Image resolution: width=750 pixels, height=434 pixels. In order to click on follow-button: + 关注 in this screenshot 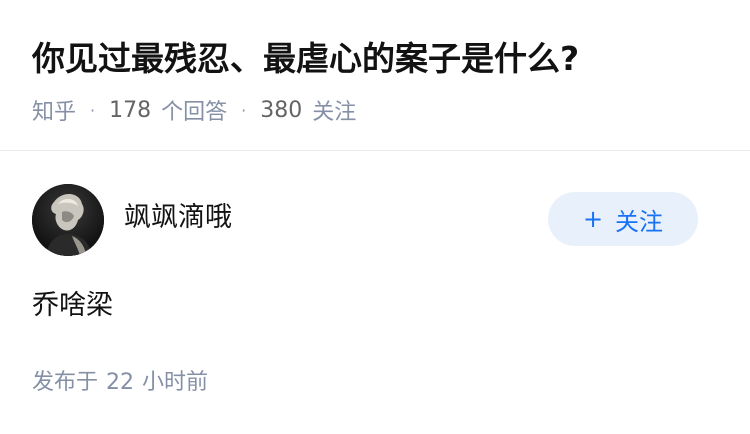, I will do `click(623, 219)`.